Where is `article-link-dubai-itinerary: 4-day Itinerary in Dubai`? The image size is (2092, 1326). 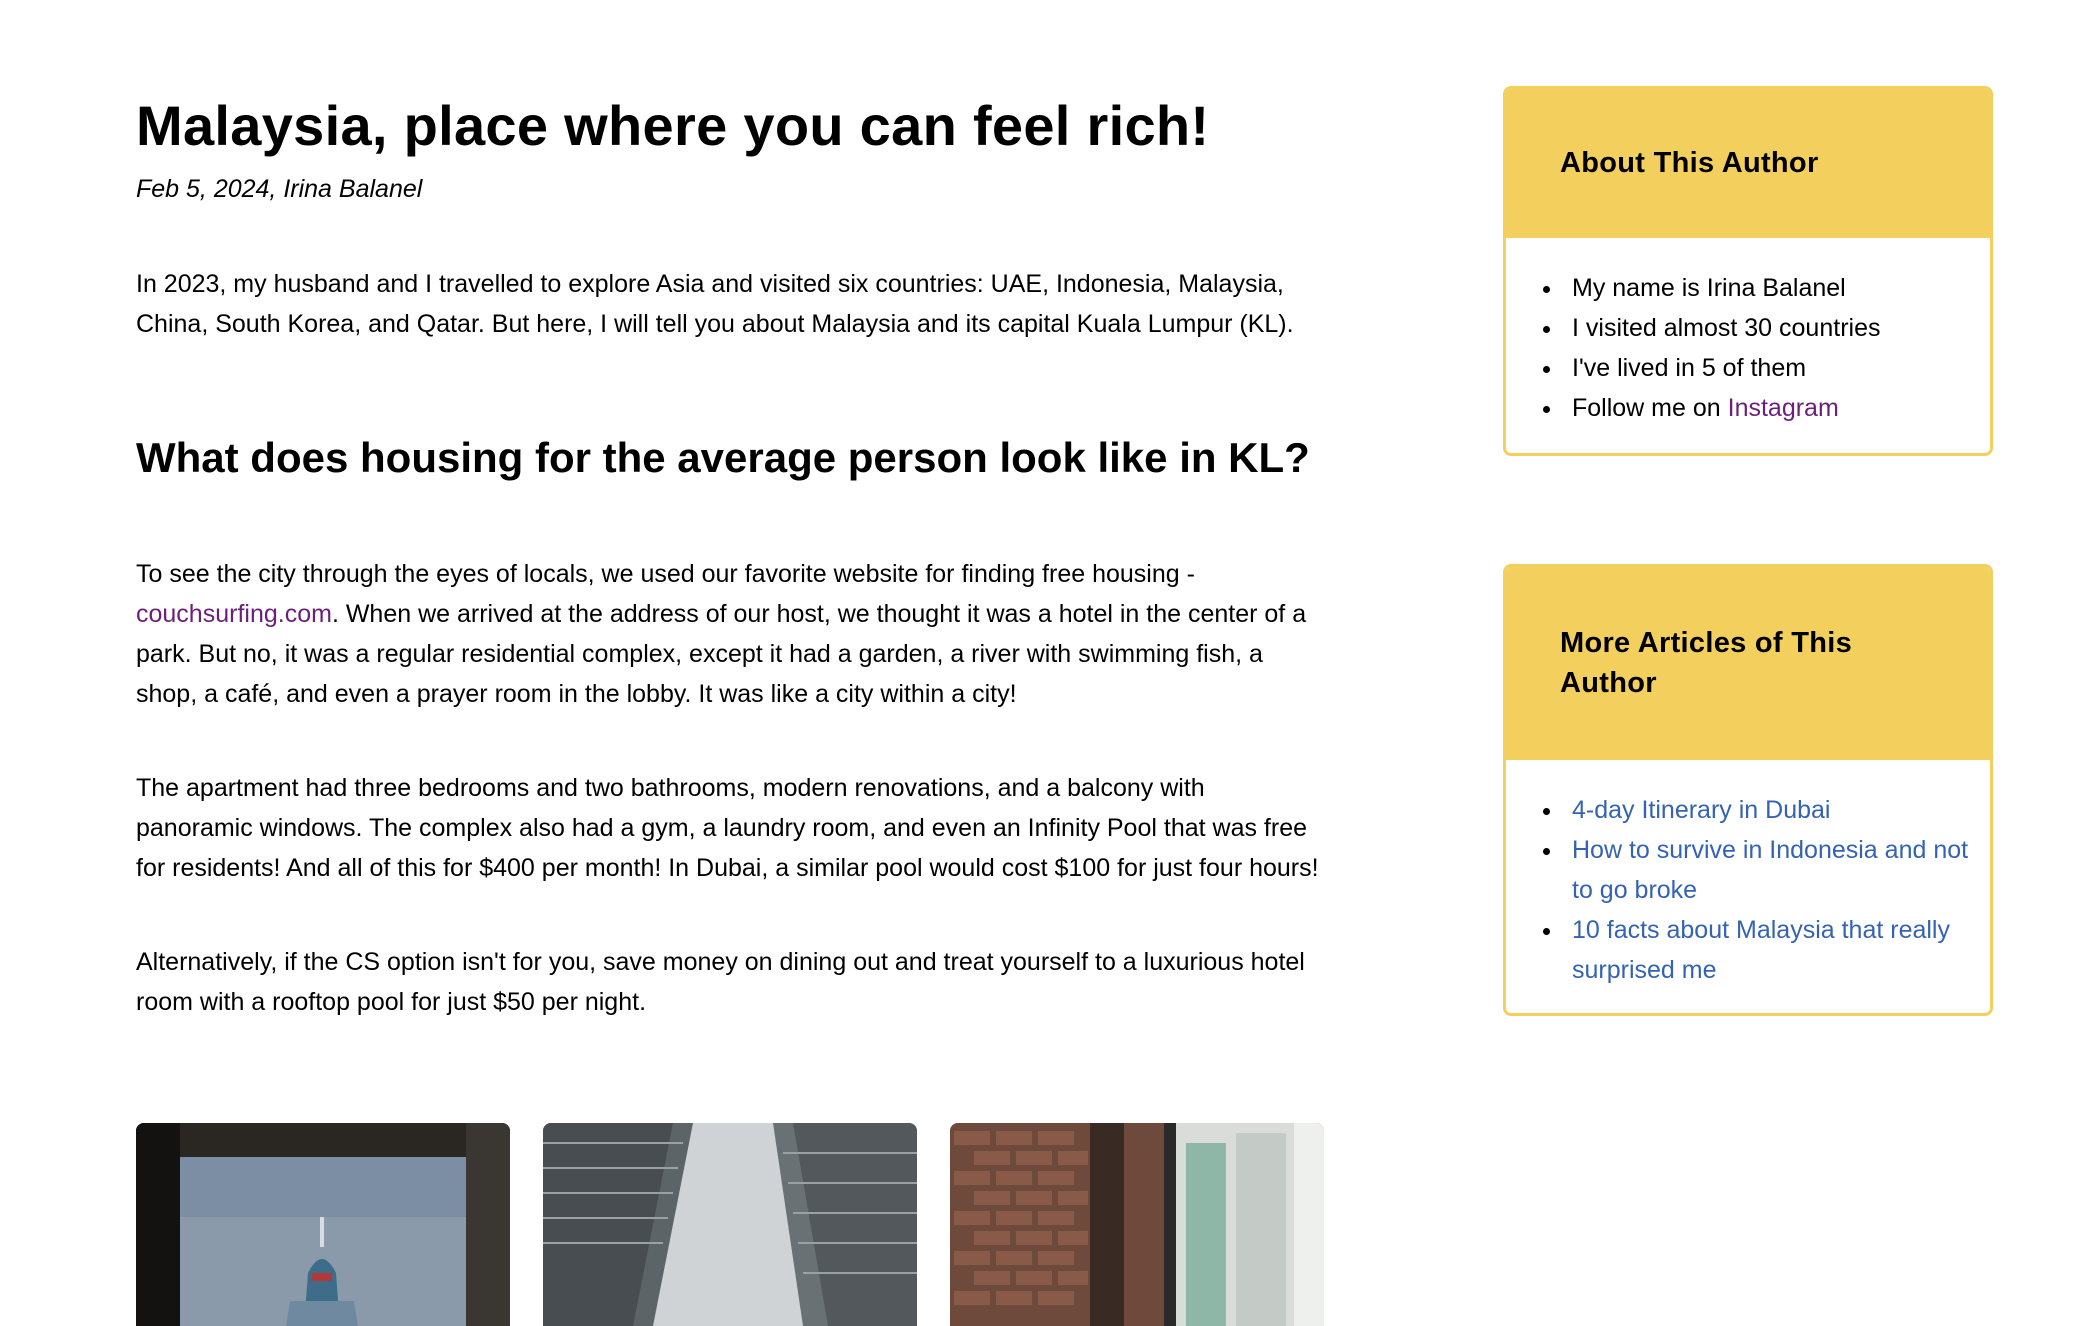 article-link-dubai-itinerary: 4-day Itinerary in Dubai is located at coordinates (1701, 810).